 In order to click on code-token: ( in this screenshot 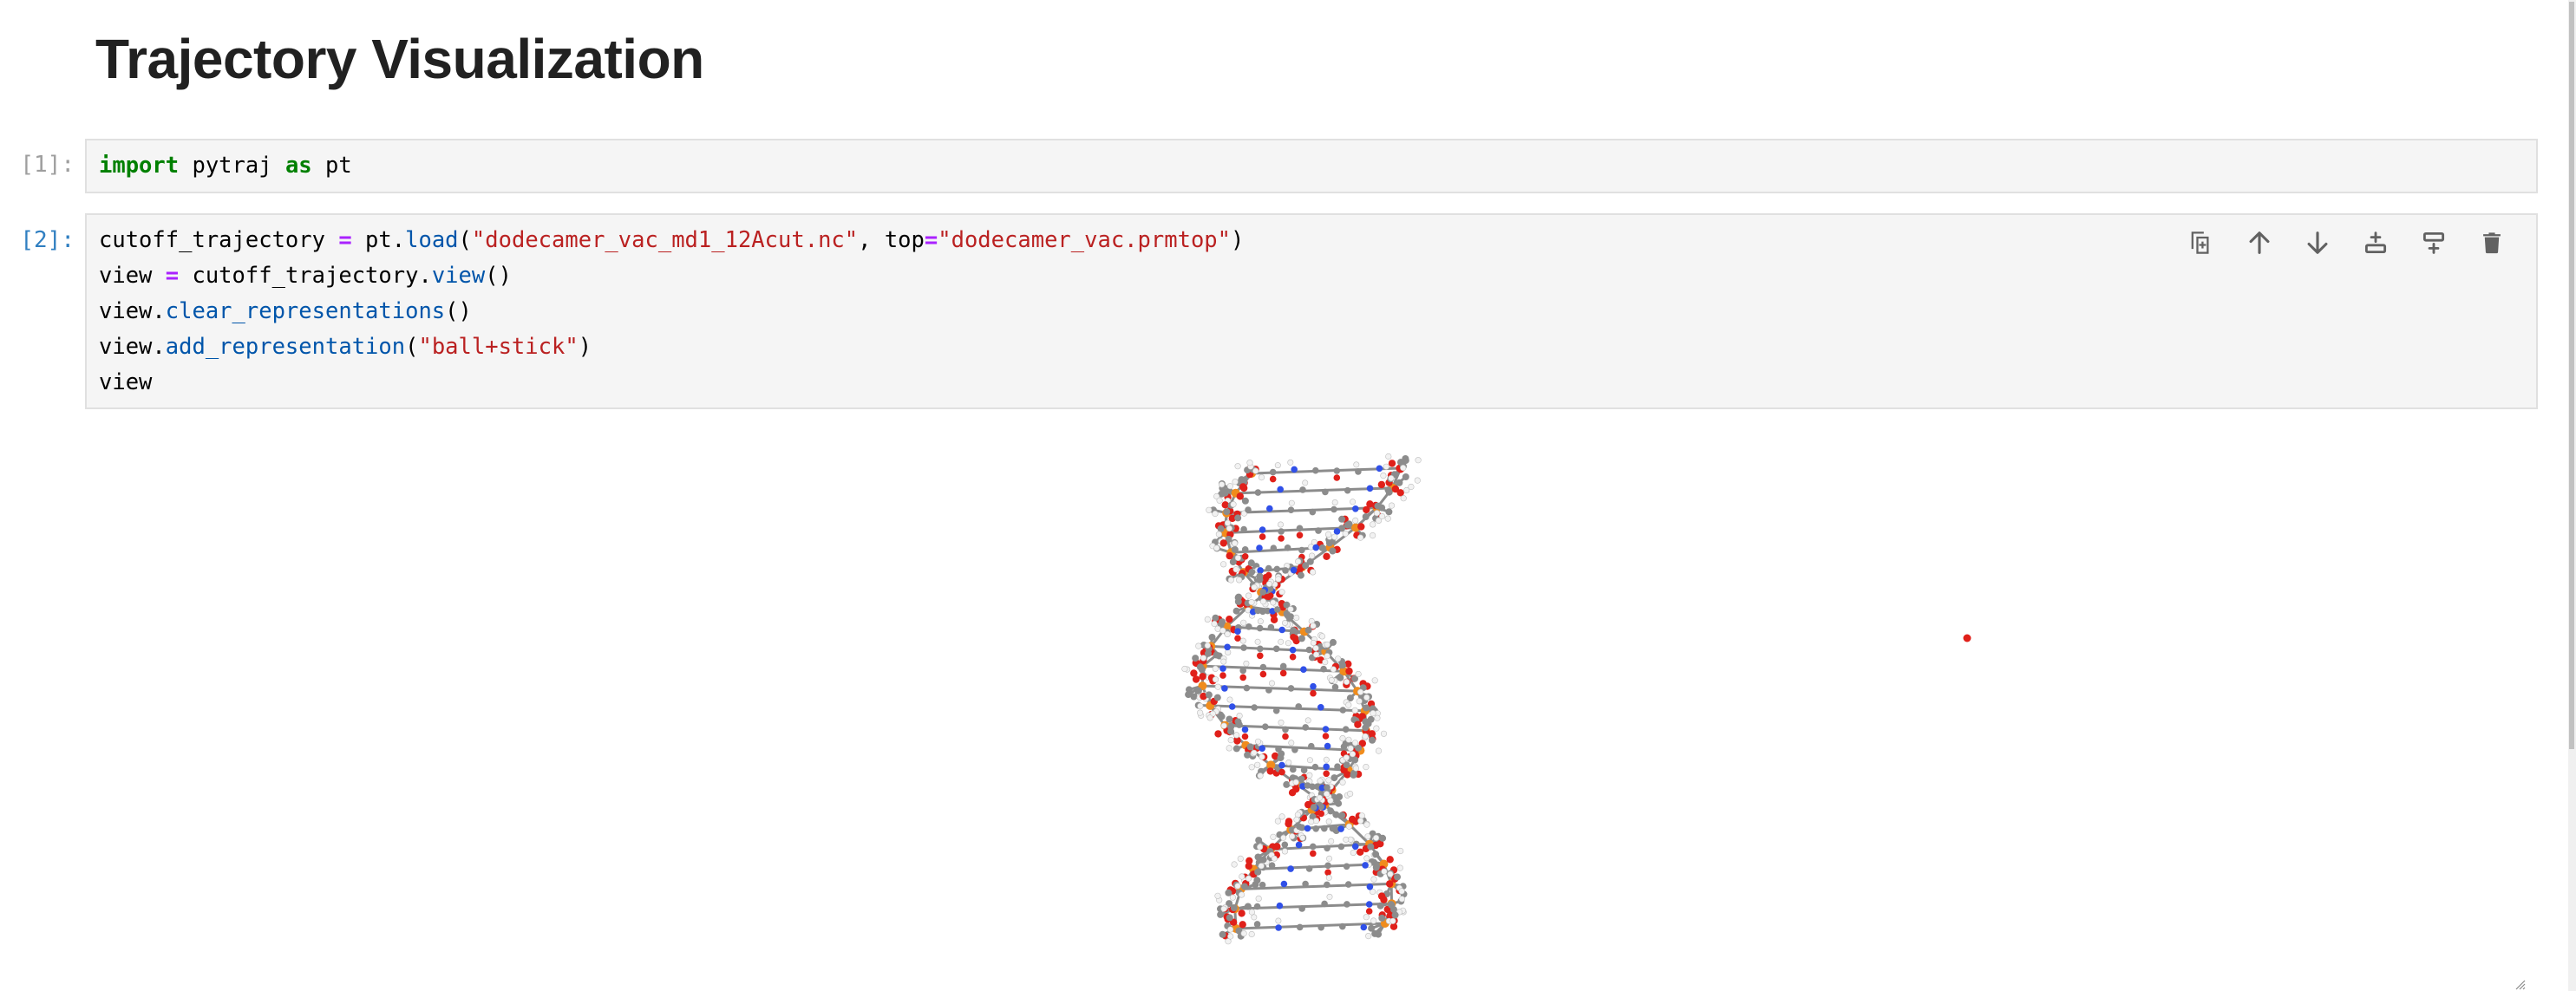, I will do `click(465, 240)`.